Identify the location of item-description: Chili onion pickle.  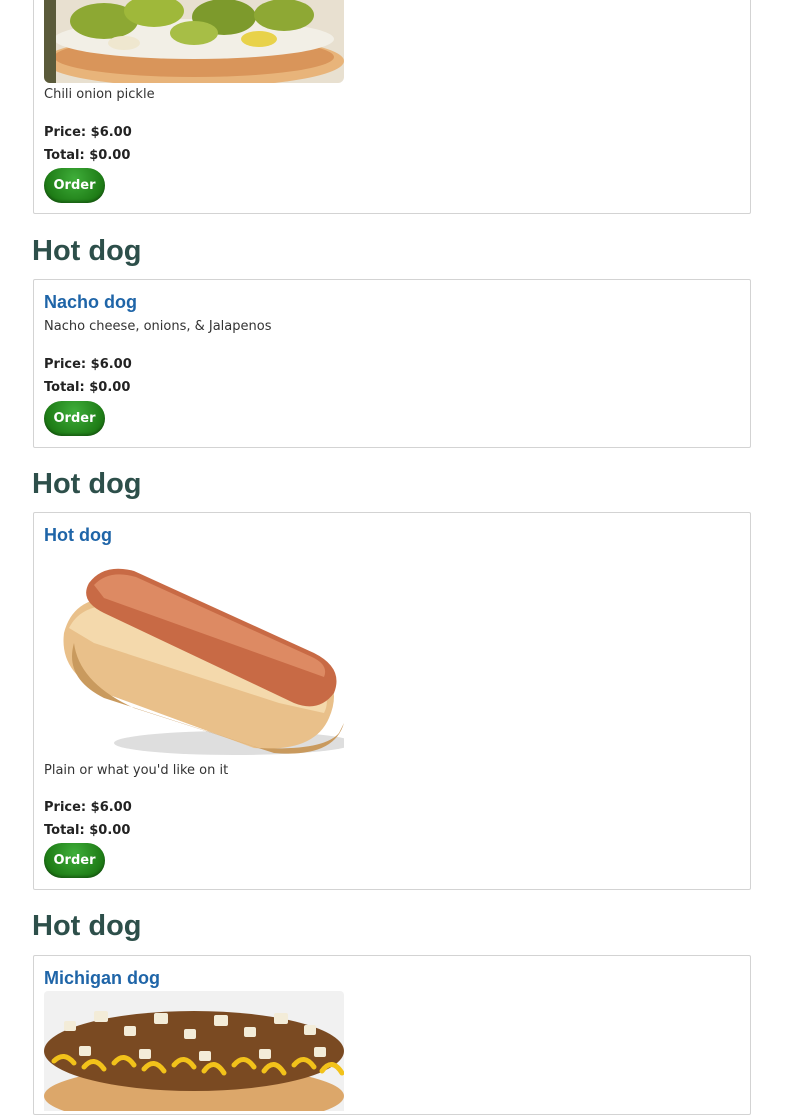
(99, 94).